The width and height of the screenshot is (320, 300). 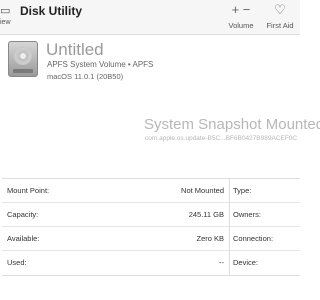 I want to click on disk-slot, so click(x=23, y=71).